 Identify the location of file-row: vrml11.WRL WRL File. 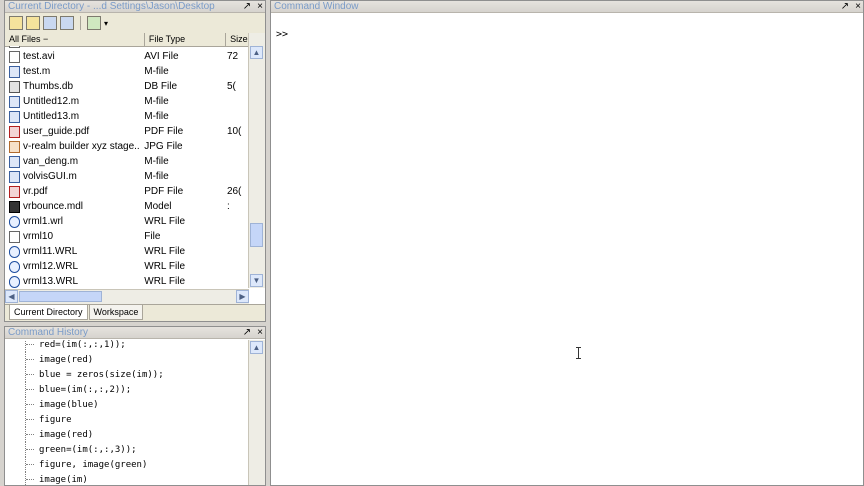
(127, 251).